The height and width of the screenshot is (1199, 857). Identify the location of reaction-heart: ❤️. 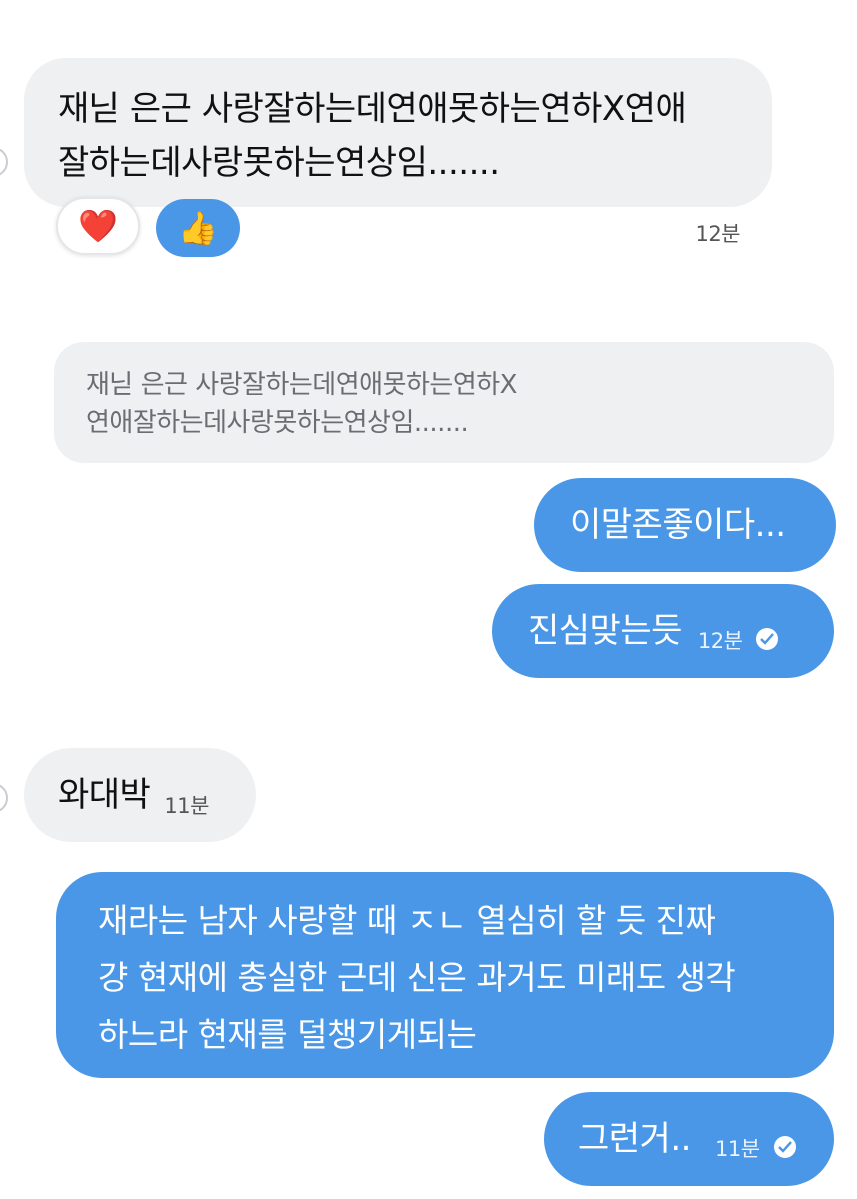
(98, 226).